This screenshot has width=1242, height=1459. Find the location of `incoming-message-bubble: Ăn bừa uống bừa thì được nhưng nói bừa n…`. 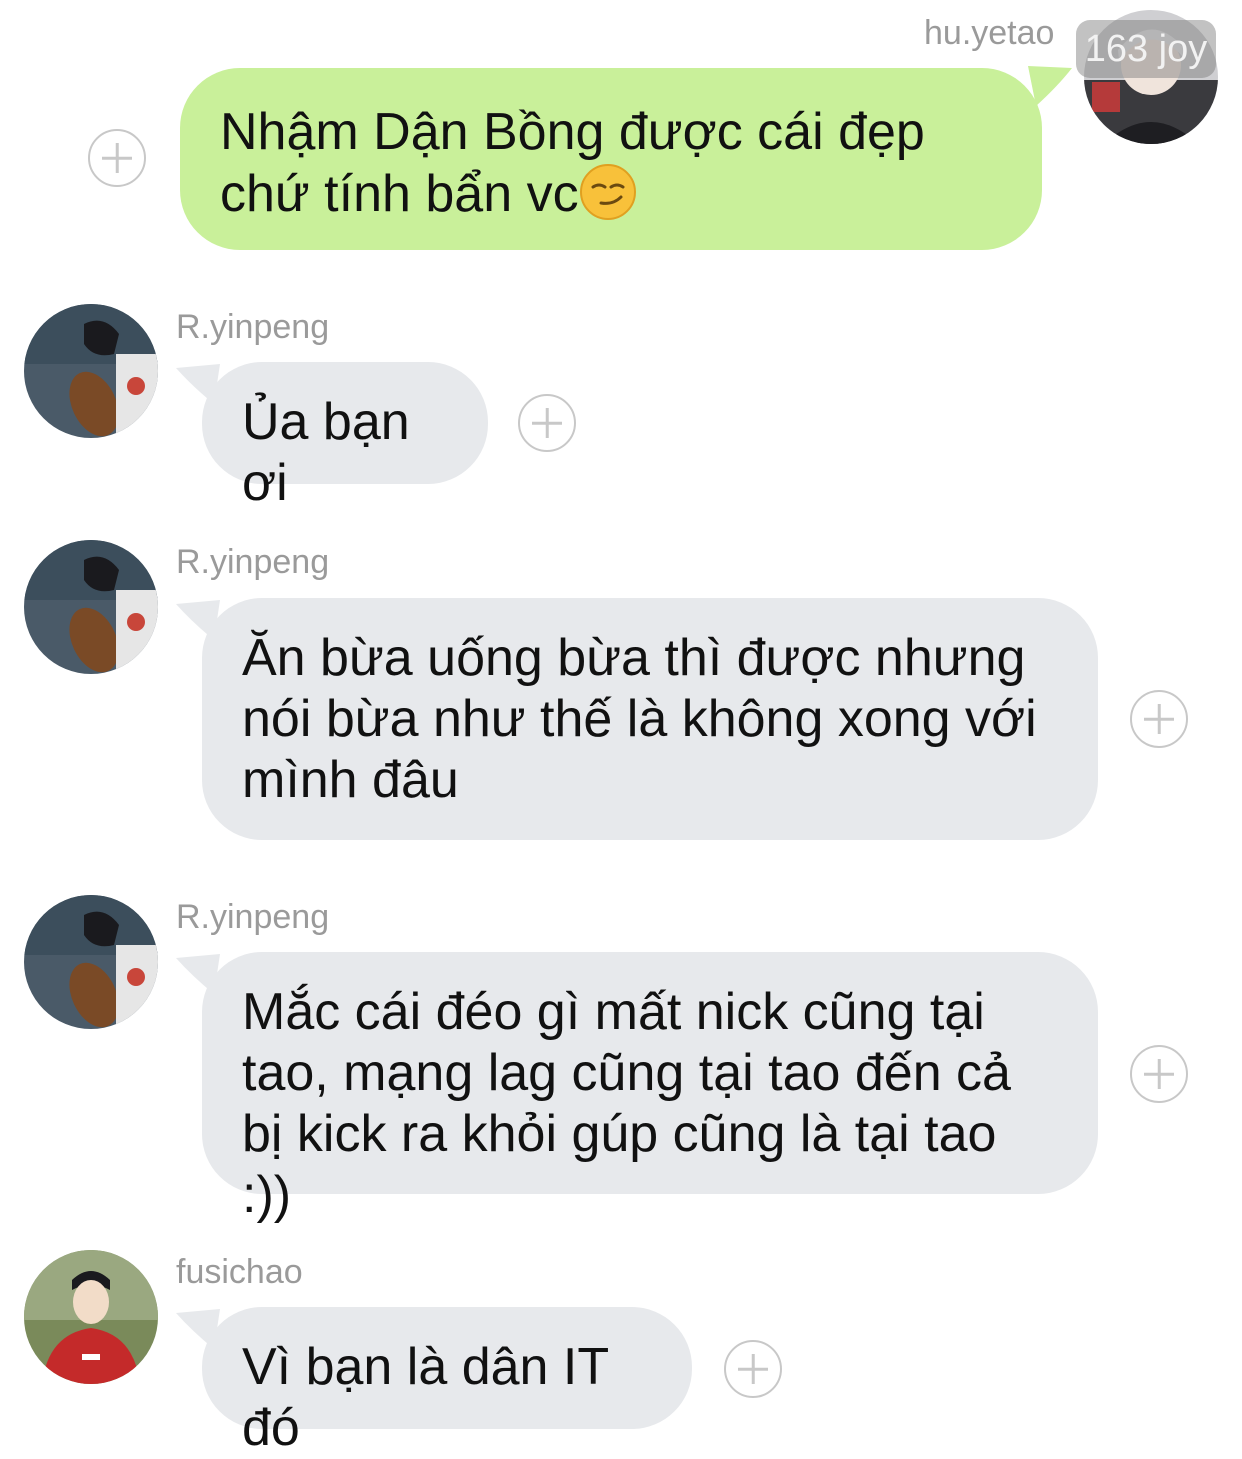

incoming-message-bubble: Ăn bừa uống bừa thì được nhưng nói bừa n… is located at coordinates (650, 719).